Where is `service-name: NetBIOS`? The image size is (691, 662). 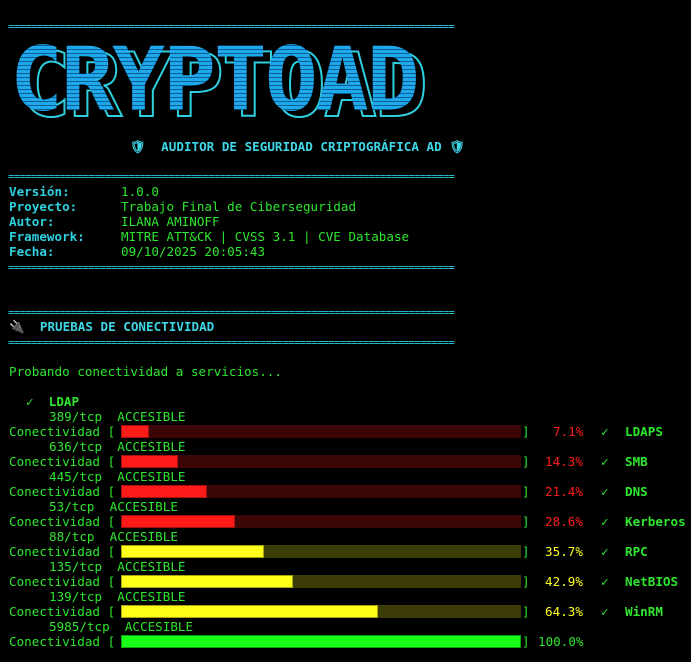 service-name: NetBIOS is located at coordinates (652, 581).